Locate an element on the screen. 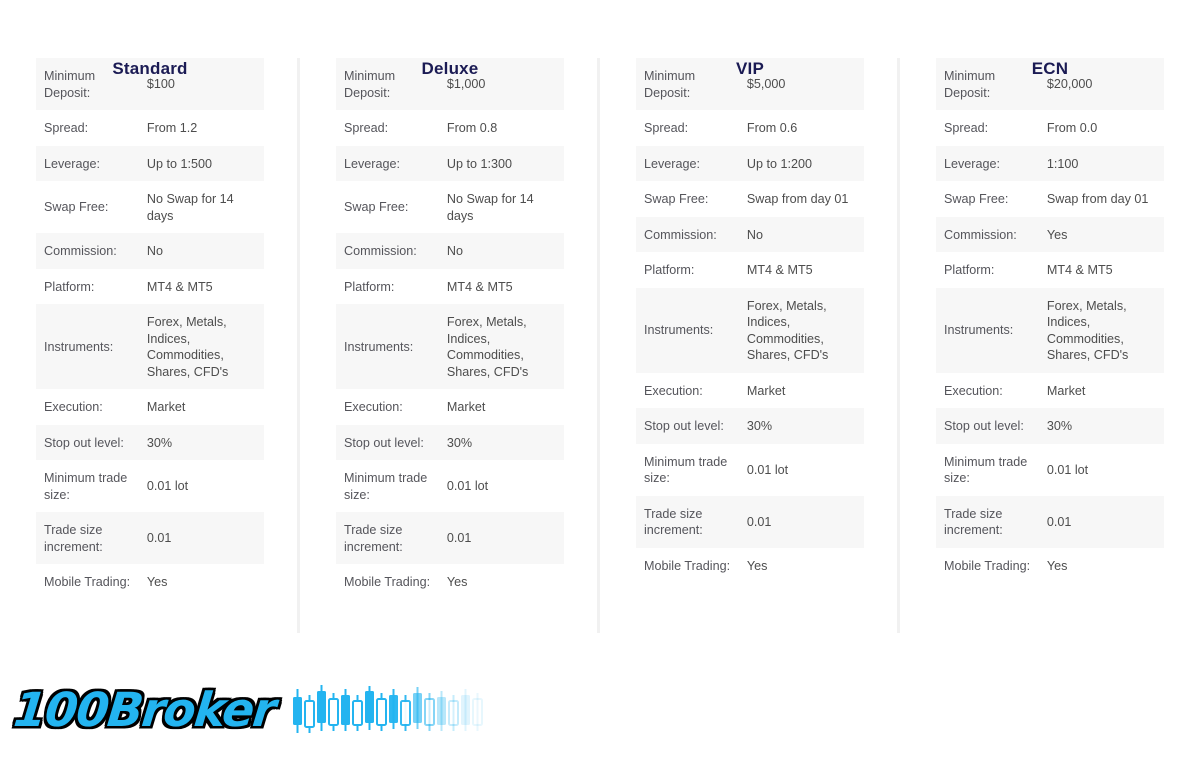  spec-row: Spread: From 0.6 is located at coordinates (750, 128).